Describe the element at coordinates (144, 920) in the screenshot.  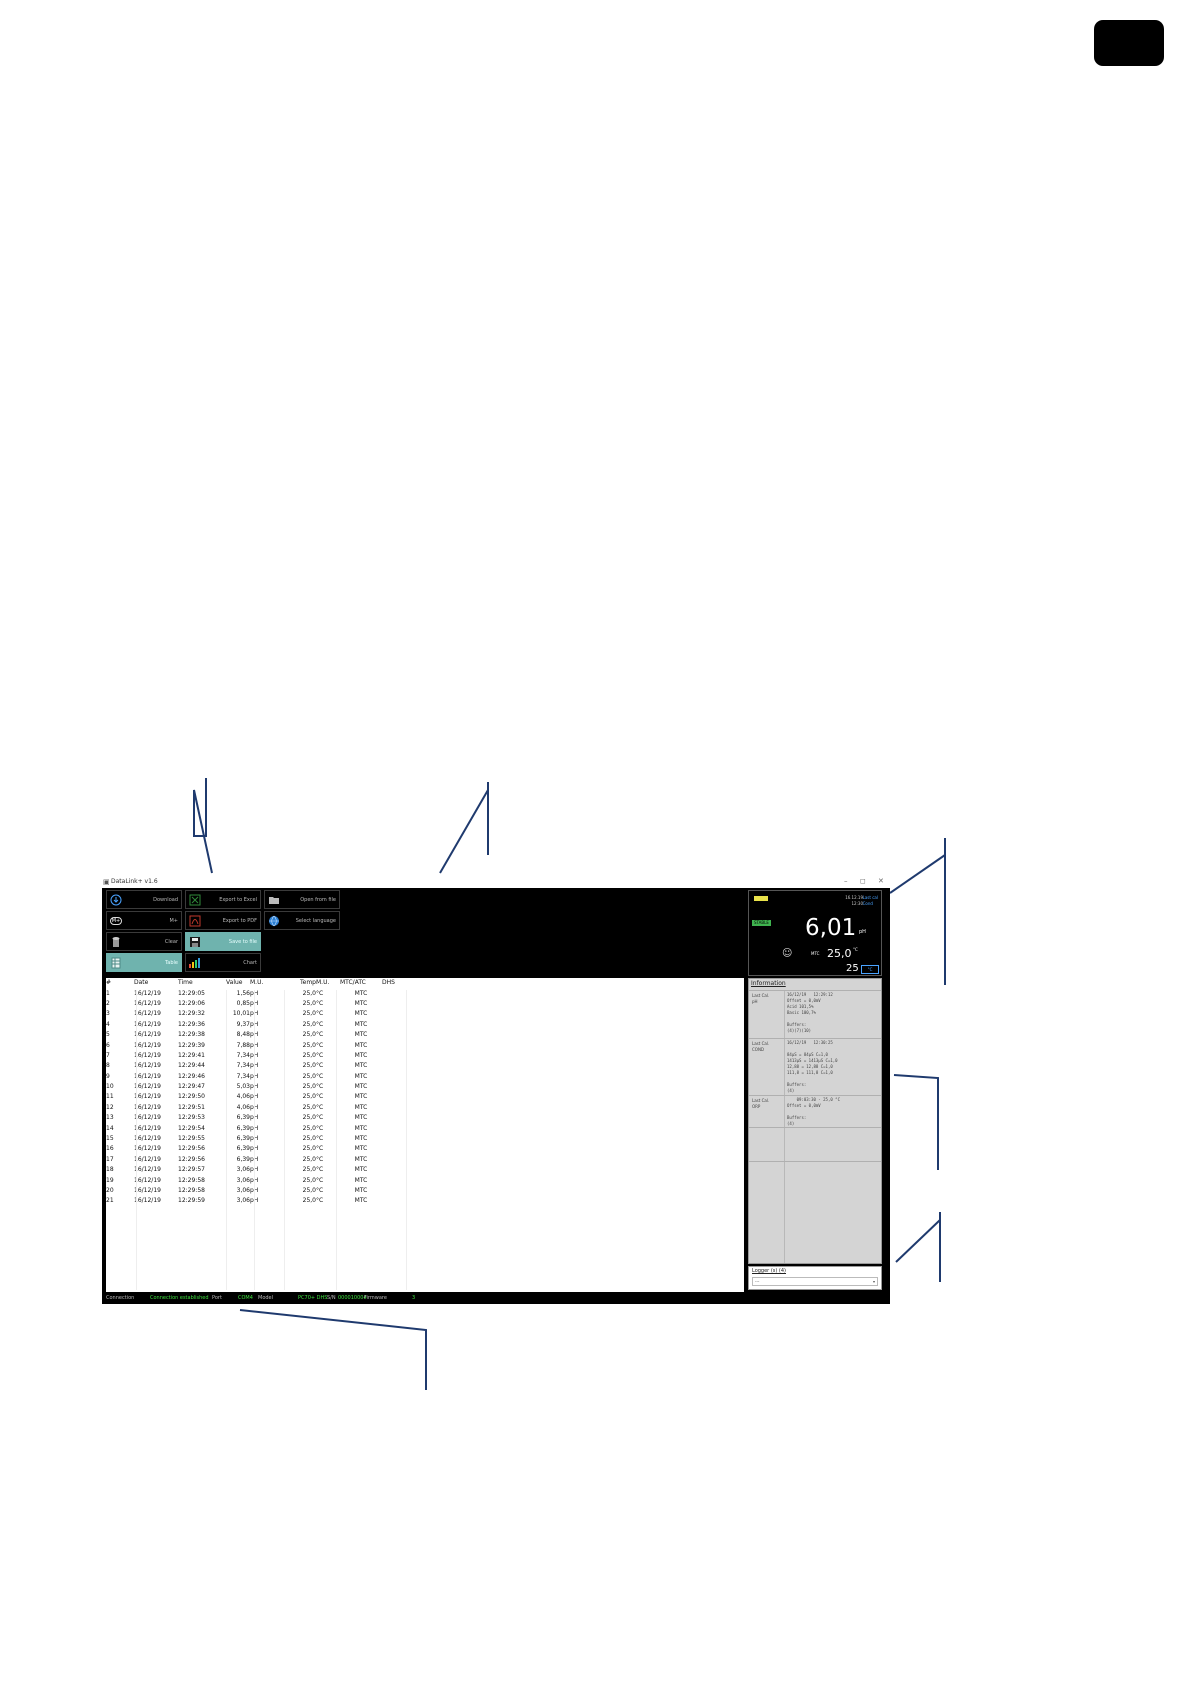
I see `m-plus-button: M+ M+` at that location.